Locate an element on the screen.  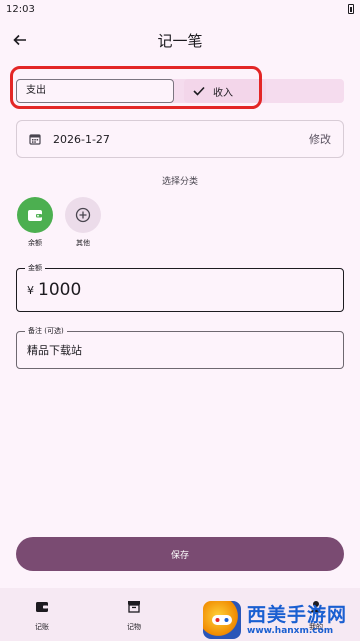
nav-label: 记物 is located at coordinates (134, 627).